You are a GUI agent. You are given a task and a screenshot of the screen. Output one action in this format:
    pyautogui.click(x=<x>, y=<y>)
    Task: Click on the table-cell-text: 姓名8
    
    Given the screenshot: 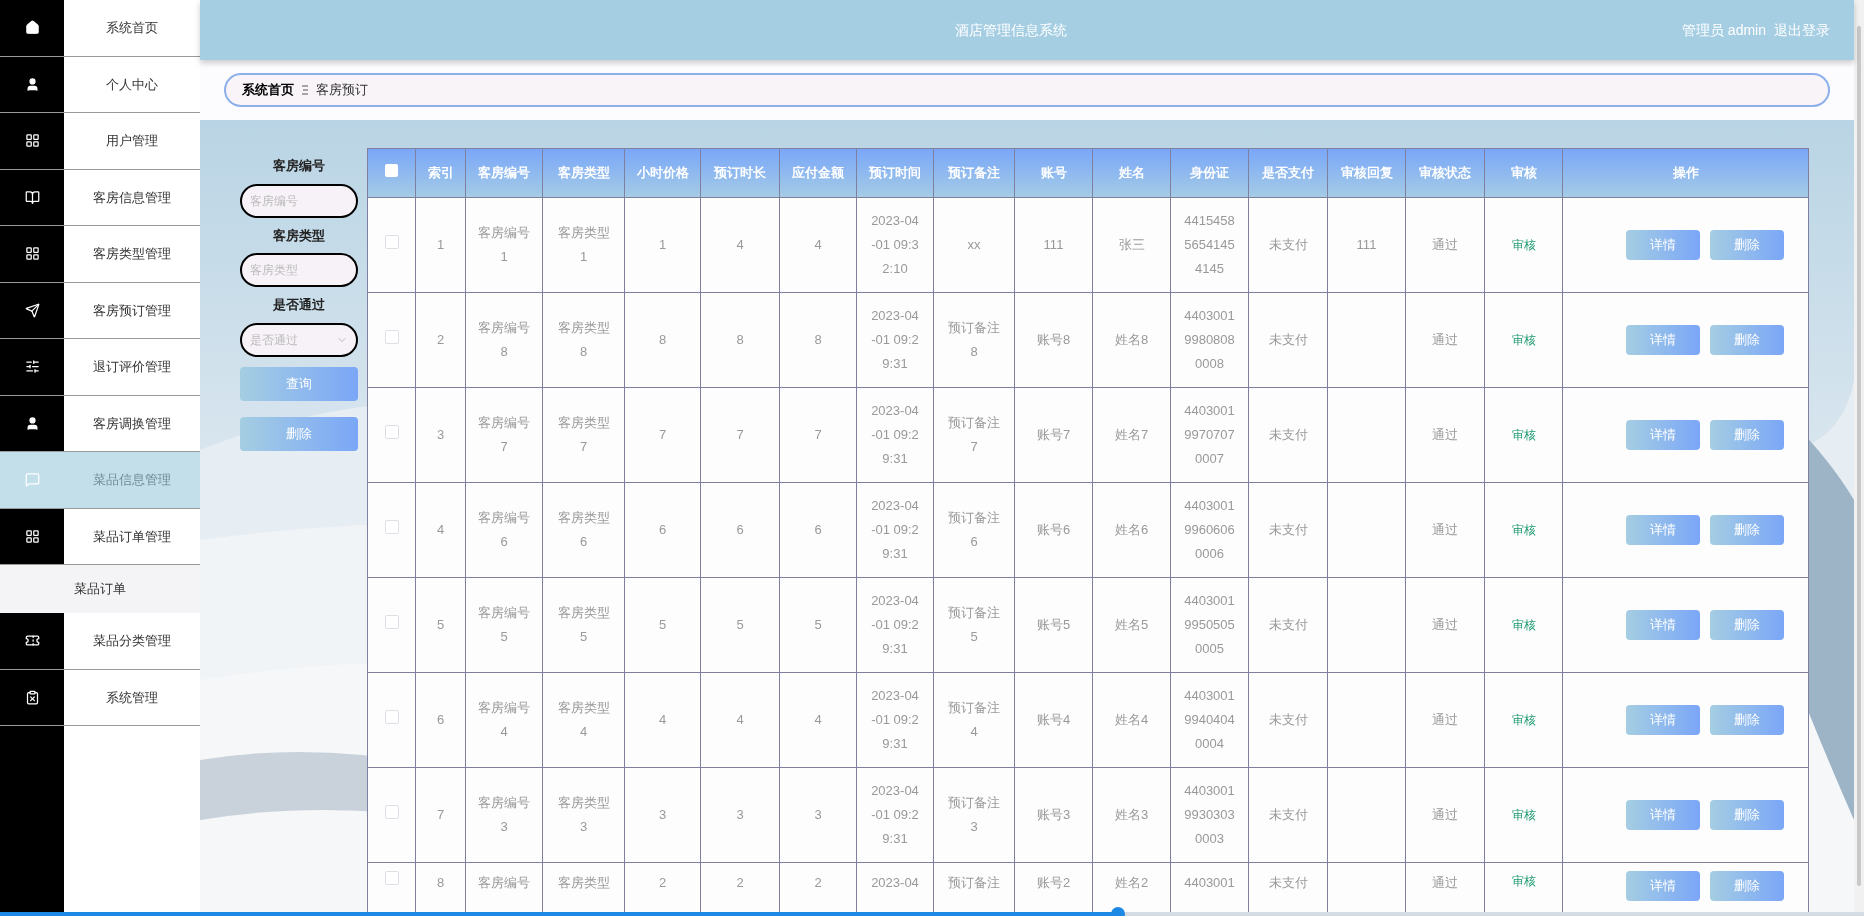 What is the action you would take?
    pyautogui.click(x=1131, y=340)
    